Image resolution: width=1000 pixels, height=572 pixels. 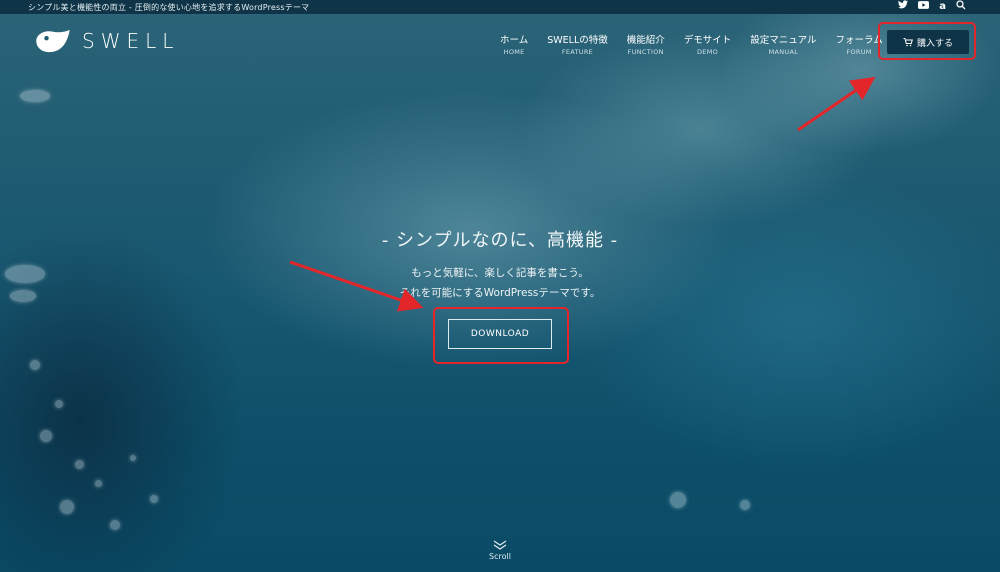 I want to click on chevron-down-icon, so click(x=500, y=545).